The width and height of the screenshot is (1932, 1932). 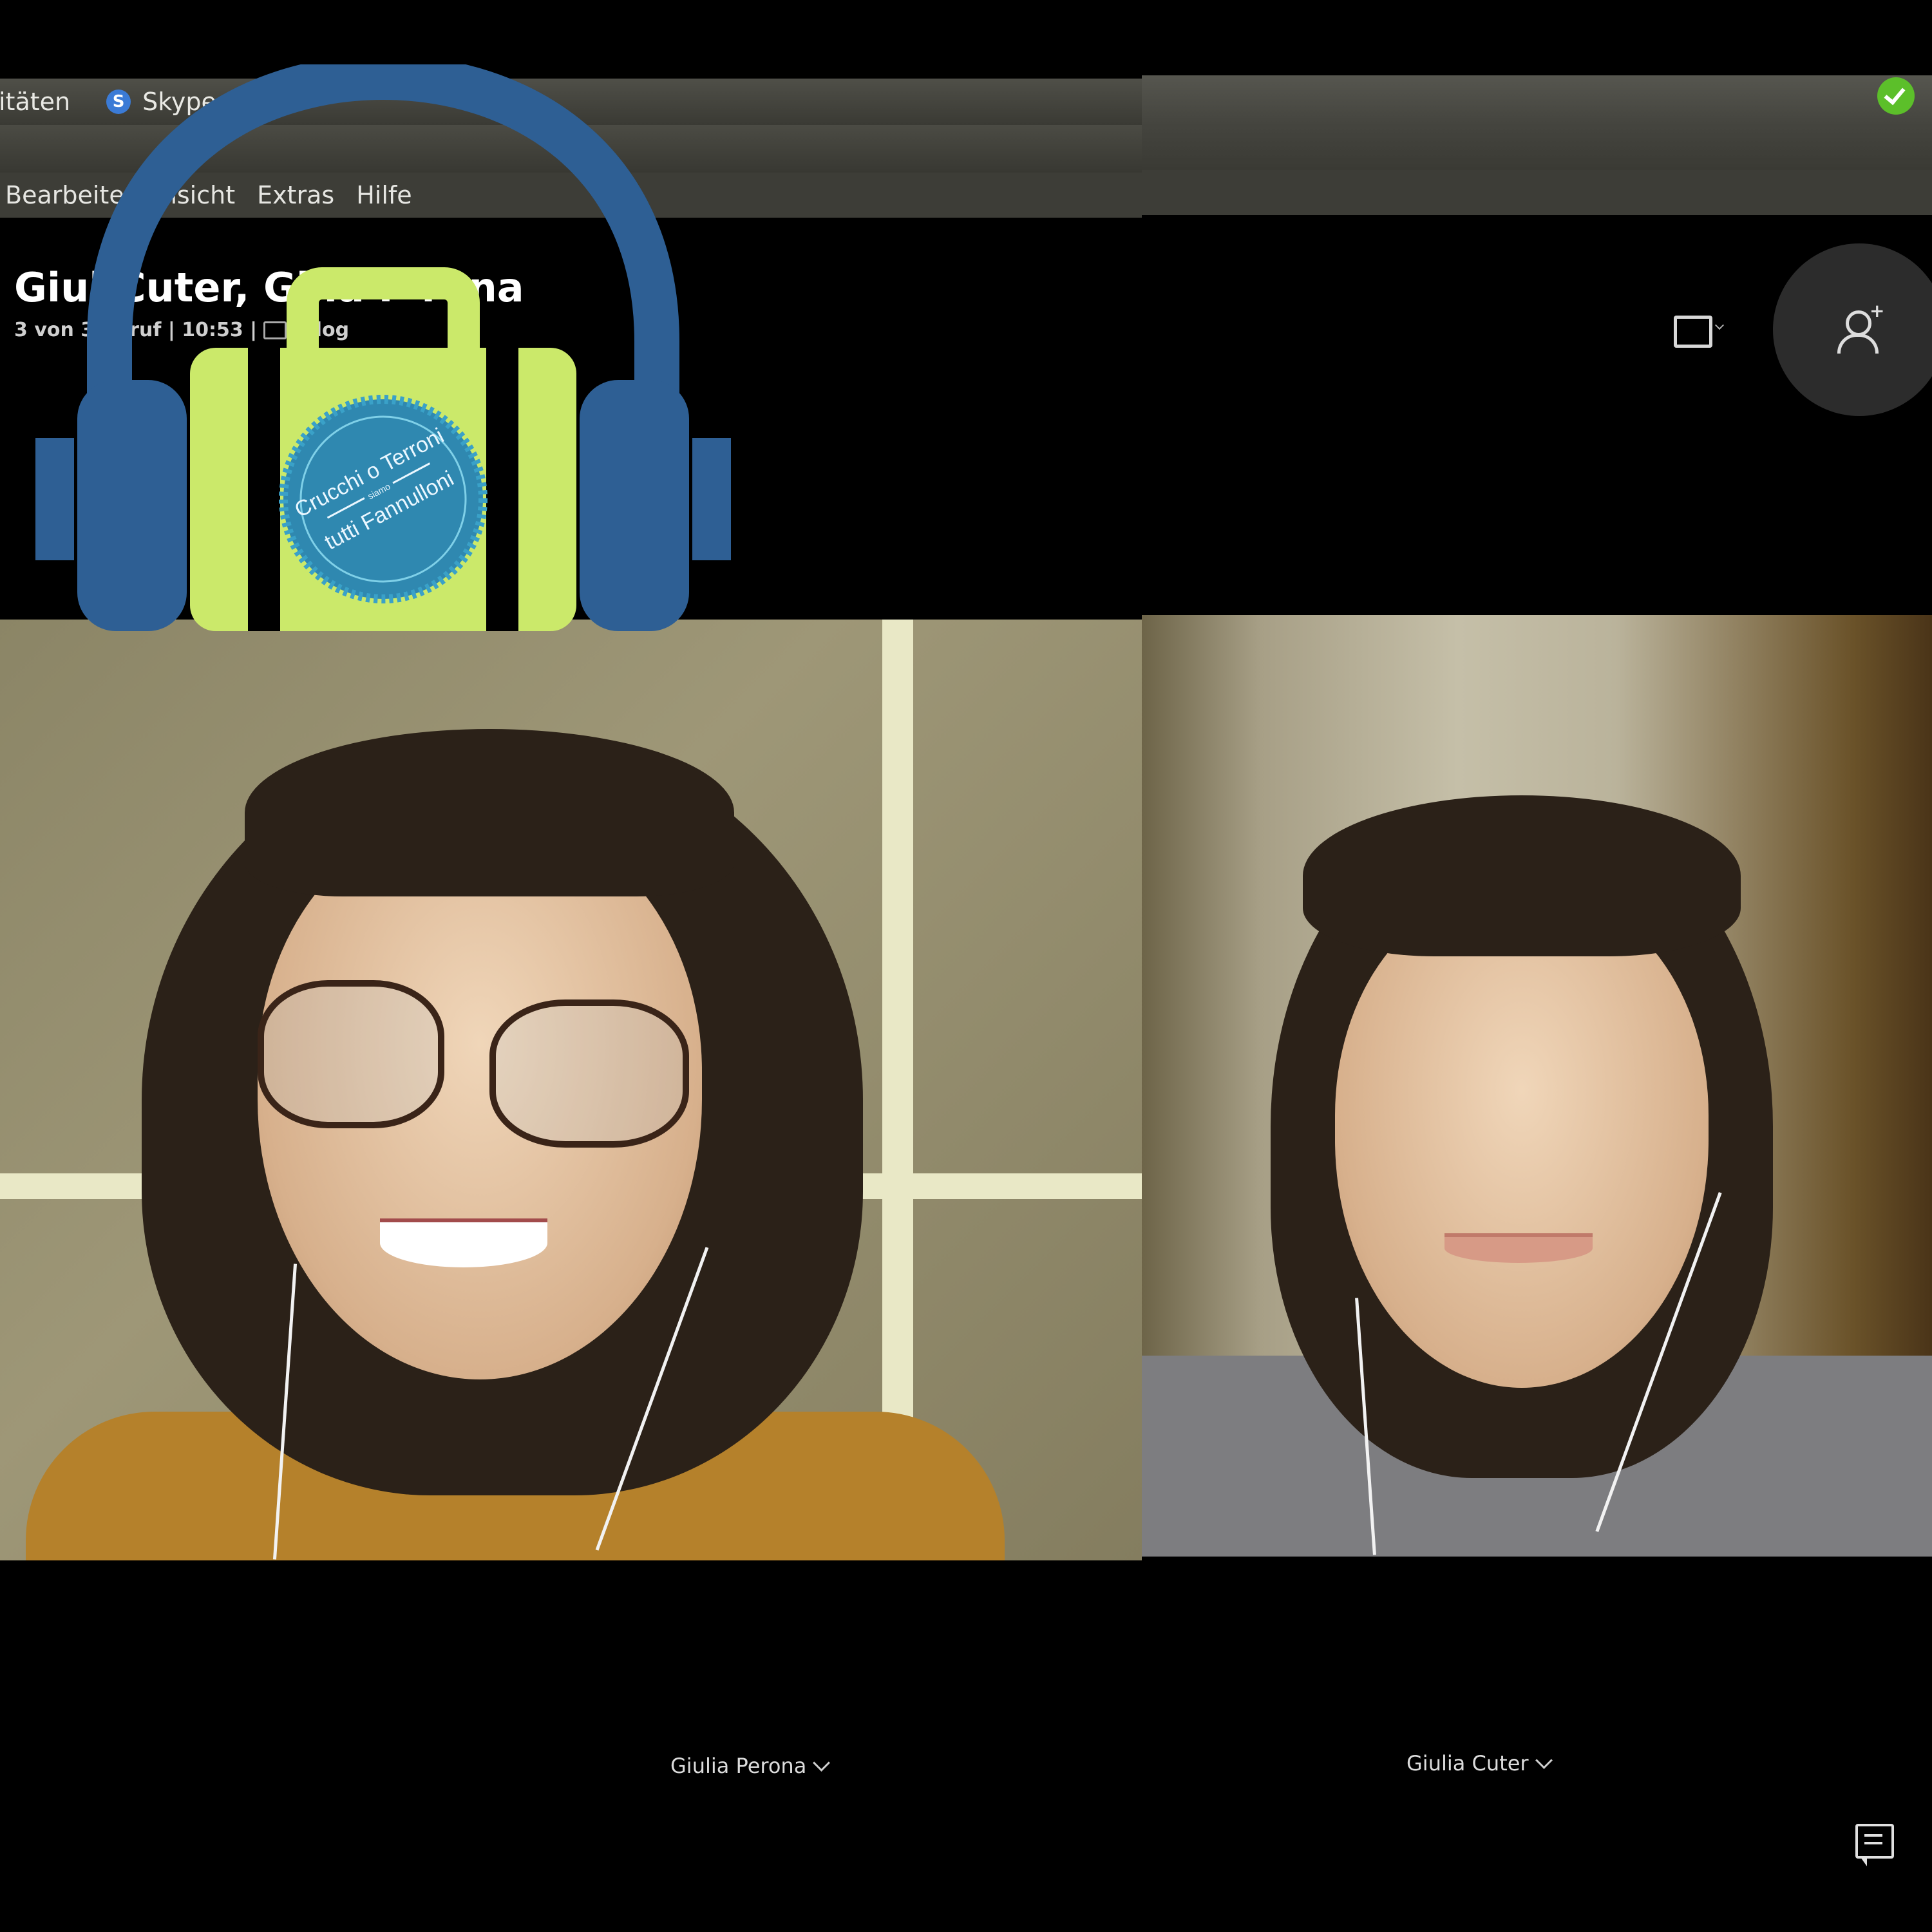 What do you see at coordinates (739, 1766) in the screenshot?
I see `participant-name-label: Giulia Perona` at bounding box center [739, 1766].